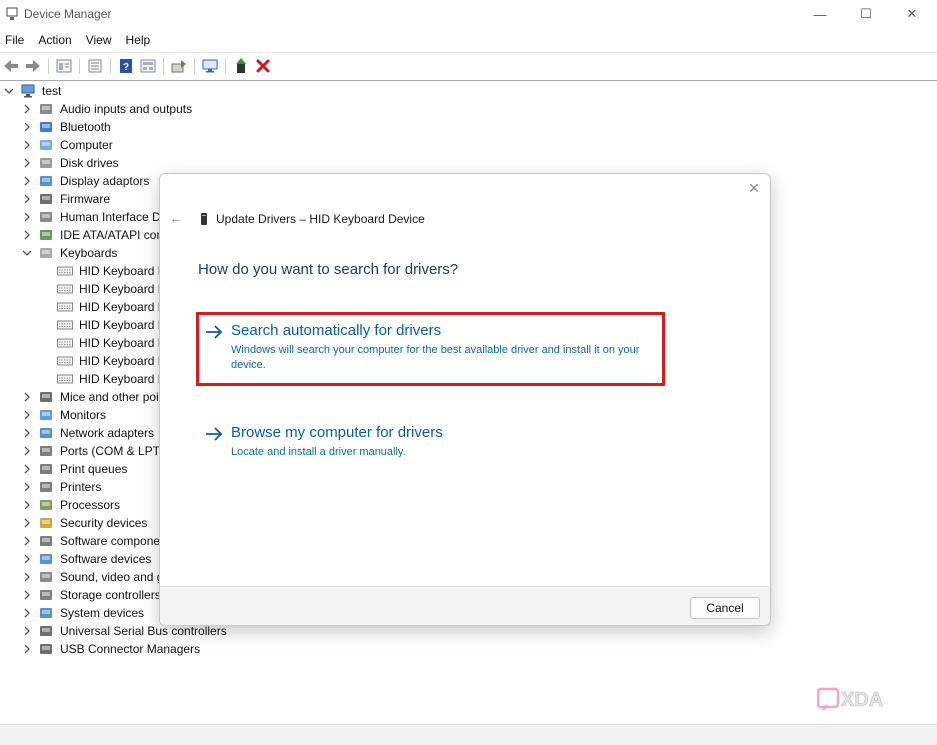  I want to click on disk-icon, so click(46, 163).